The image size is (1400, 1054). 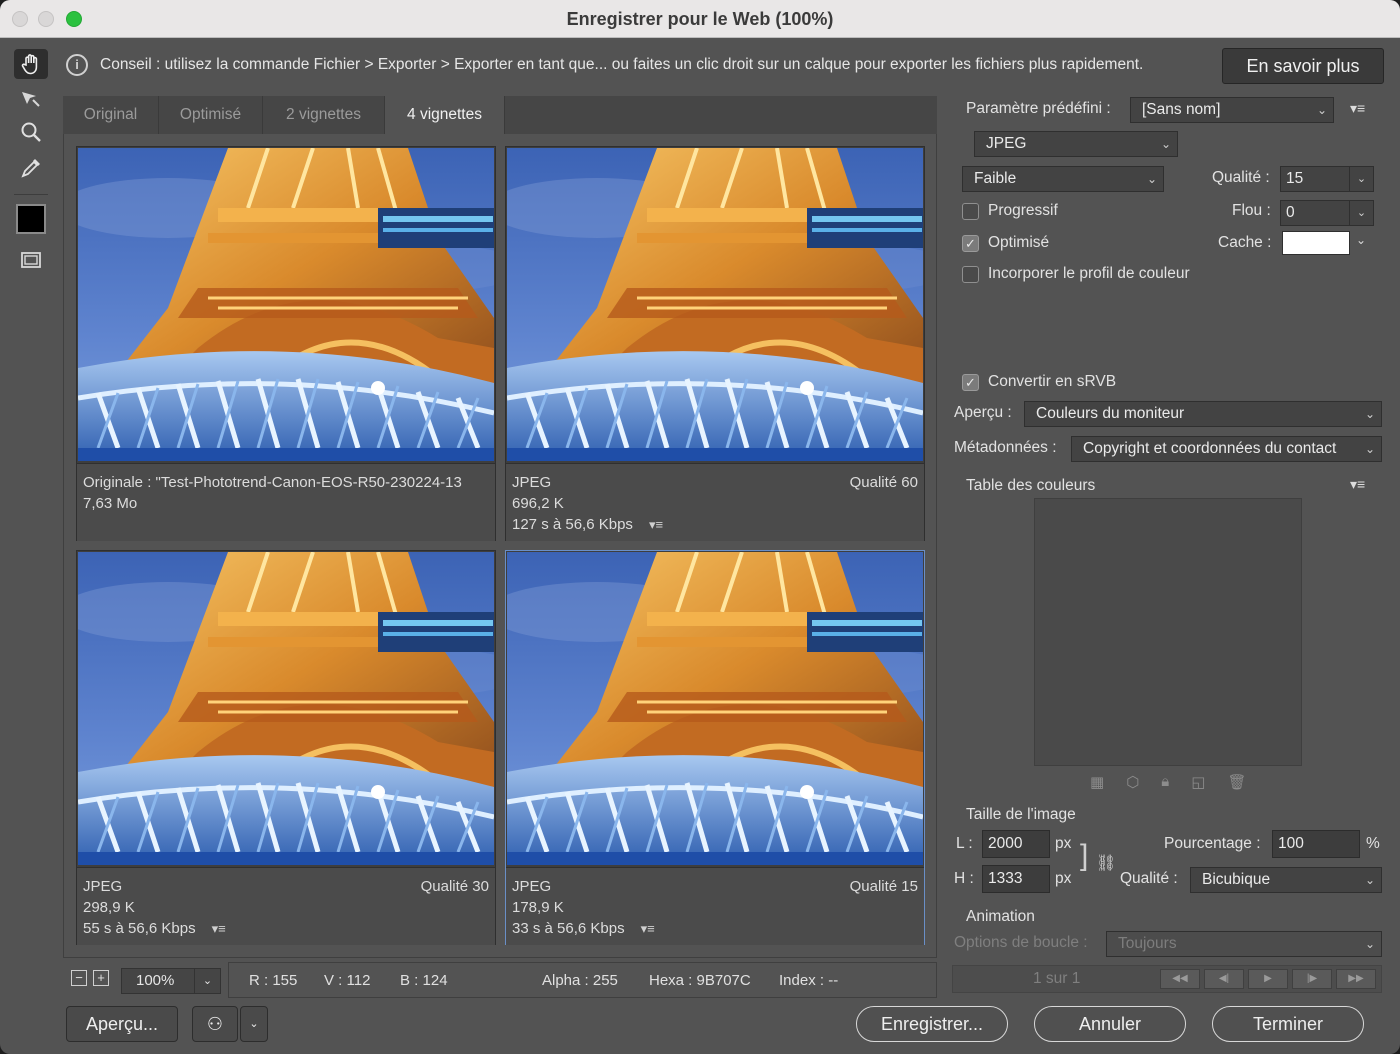 I want to click on preview-quality: Qualité 60, so click(x=883, y=482).